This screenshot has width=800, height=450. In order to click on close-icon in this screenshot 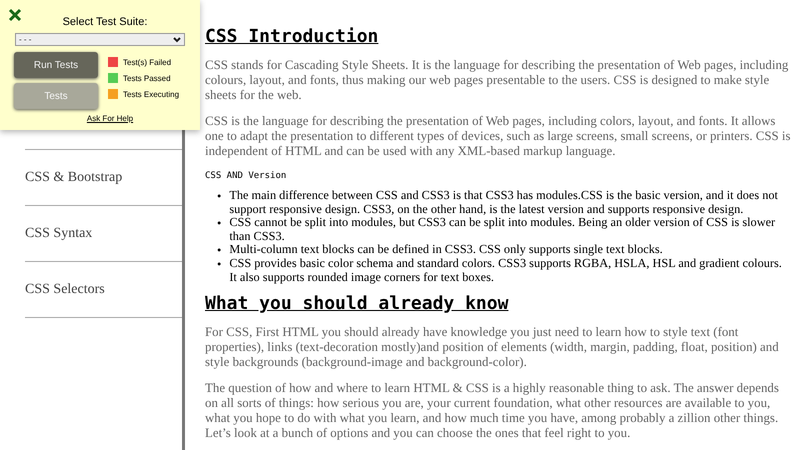, I will do `click(15, 15)`.